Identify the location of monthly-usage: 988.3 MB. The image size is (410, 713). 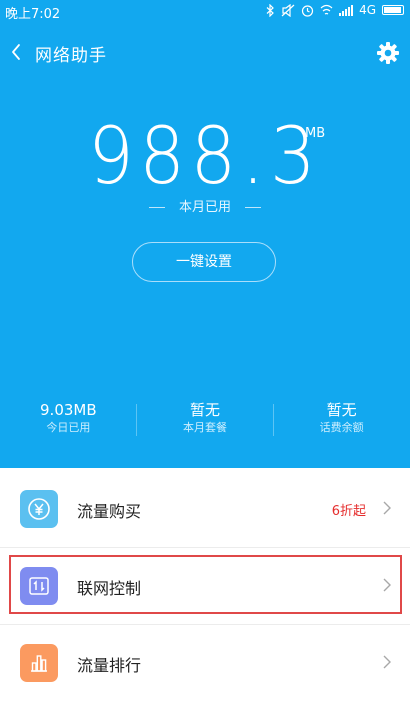
(205, 157).